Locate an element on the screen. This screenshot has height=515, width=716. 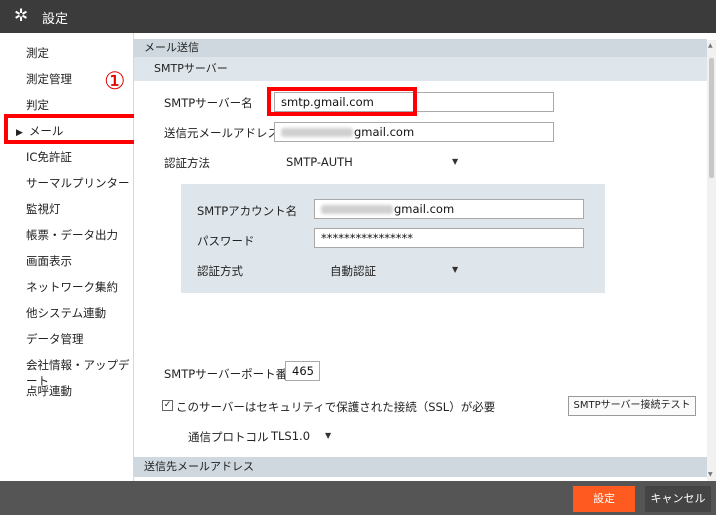
sidebar-item-measure-management: 測定管理 is located at coordinates (49, 79).